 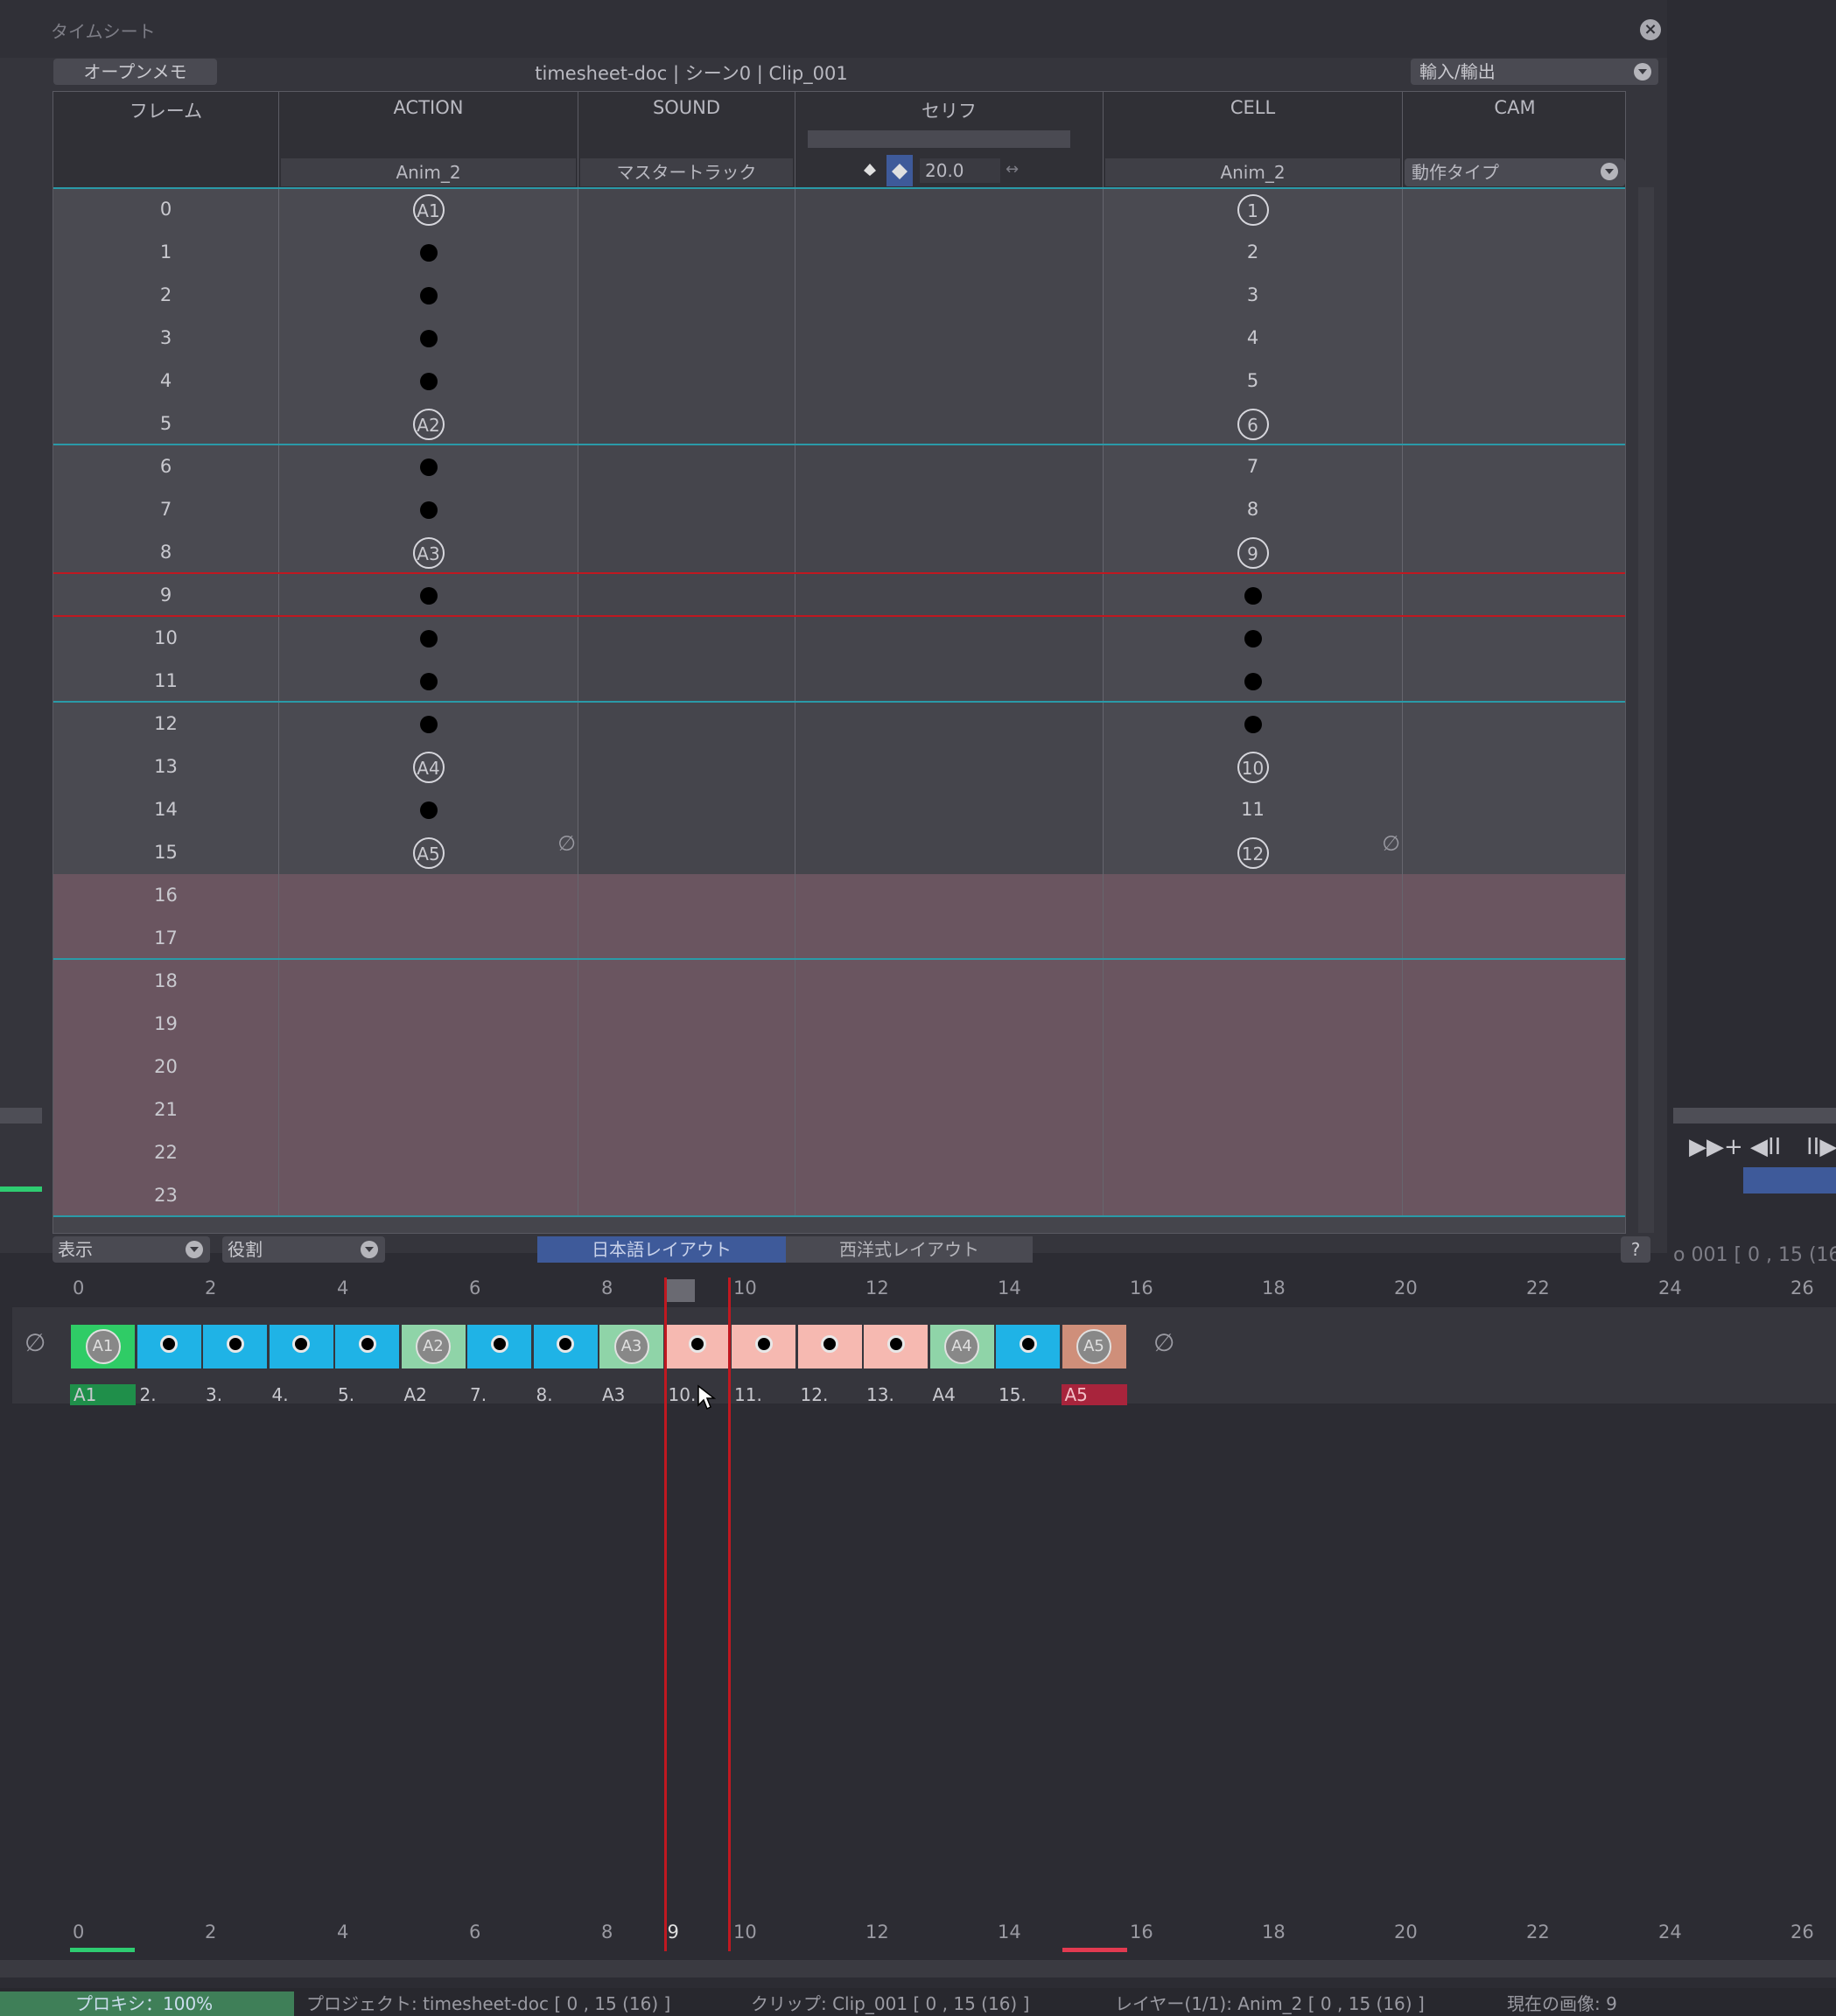 What do you see at coordinates (830, 1357) in the screenshot?
I see `timeline-frame: 12.` at bounding box center [830, 1357].